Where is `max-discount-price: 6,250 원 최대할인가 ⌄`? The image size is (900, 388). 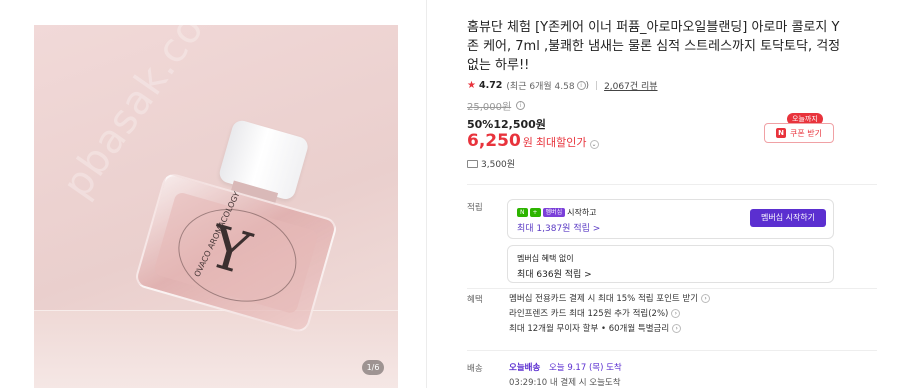 max-discount-price: 6,250 원 최대할인가 ⌄ is located at coordinates (533, 141).